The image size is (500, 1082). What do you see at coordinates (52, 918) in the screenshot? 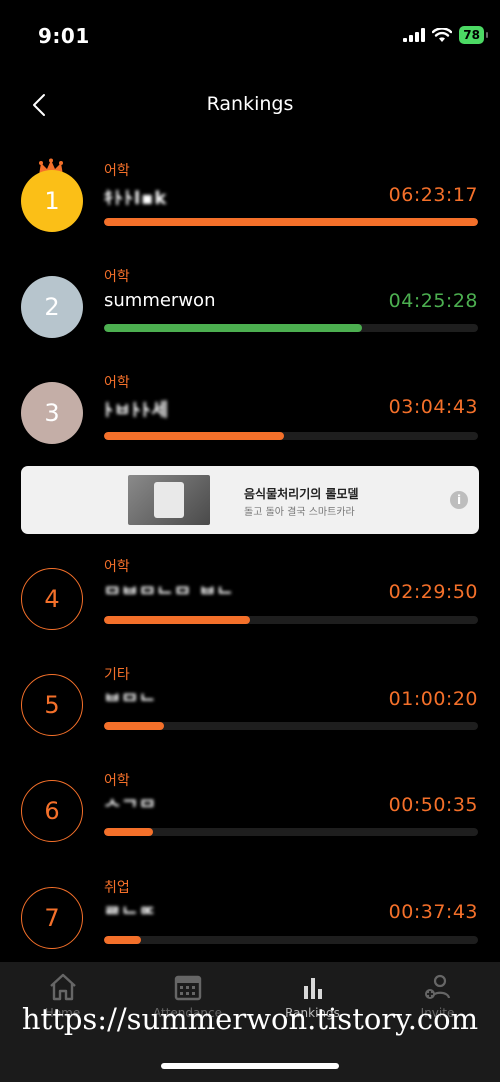
I see `rank-badge: 7` at bounding box center [52, 918].